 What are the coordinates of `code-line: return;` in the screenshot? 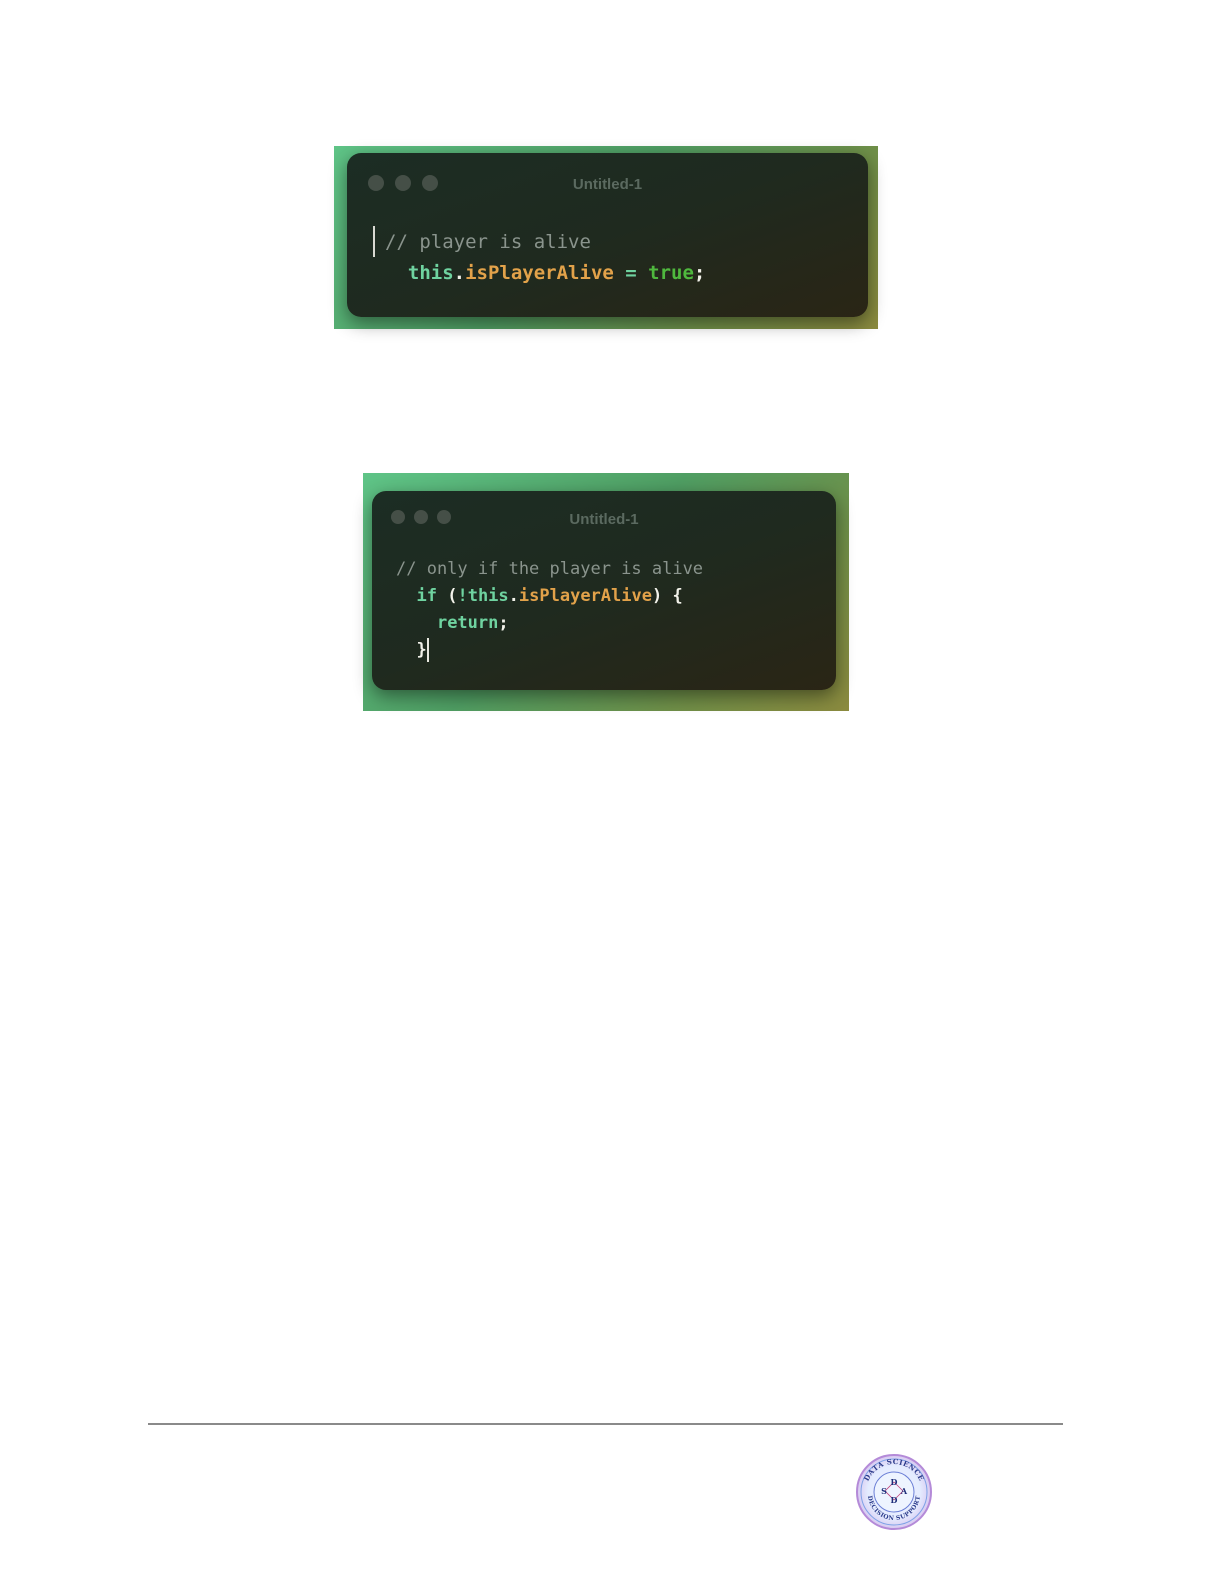 It's located at (549, 623).